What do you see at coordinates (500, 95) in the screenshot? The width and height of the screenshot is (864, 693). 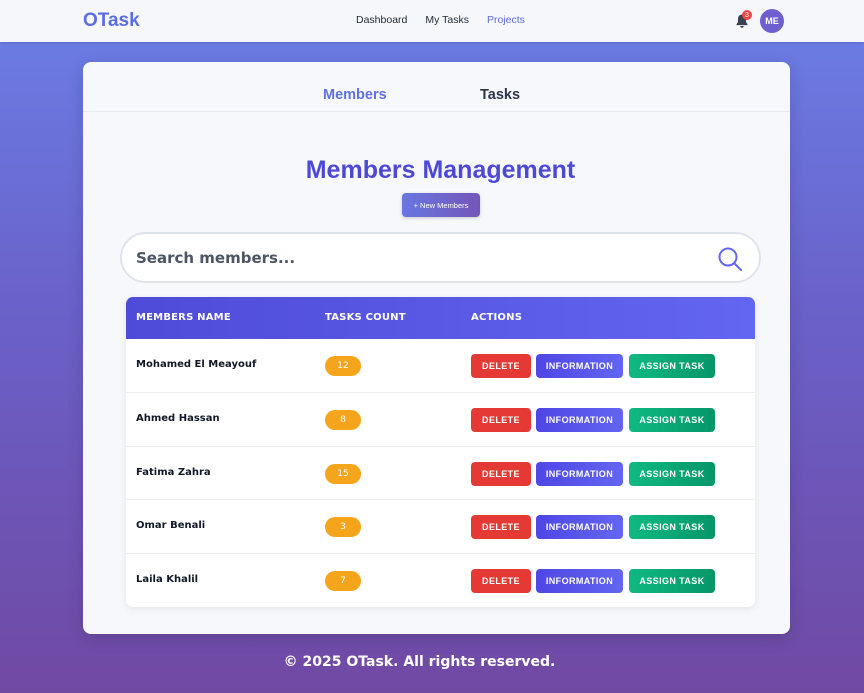 I see `tab-tasks: Tasks` at bounding box center [500, 95].